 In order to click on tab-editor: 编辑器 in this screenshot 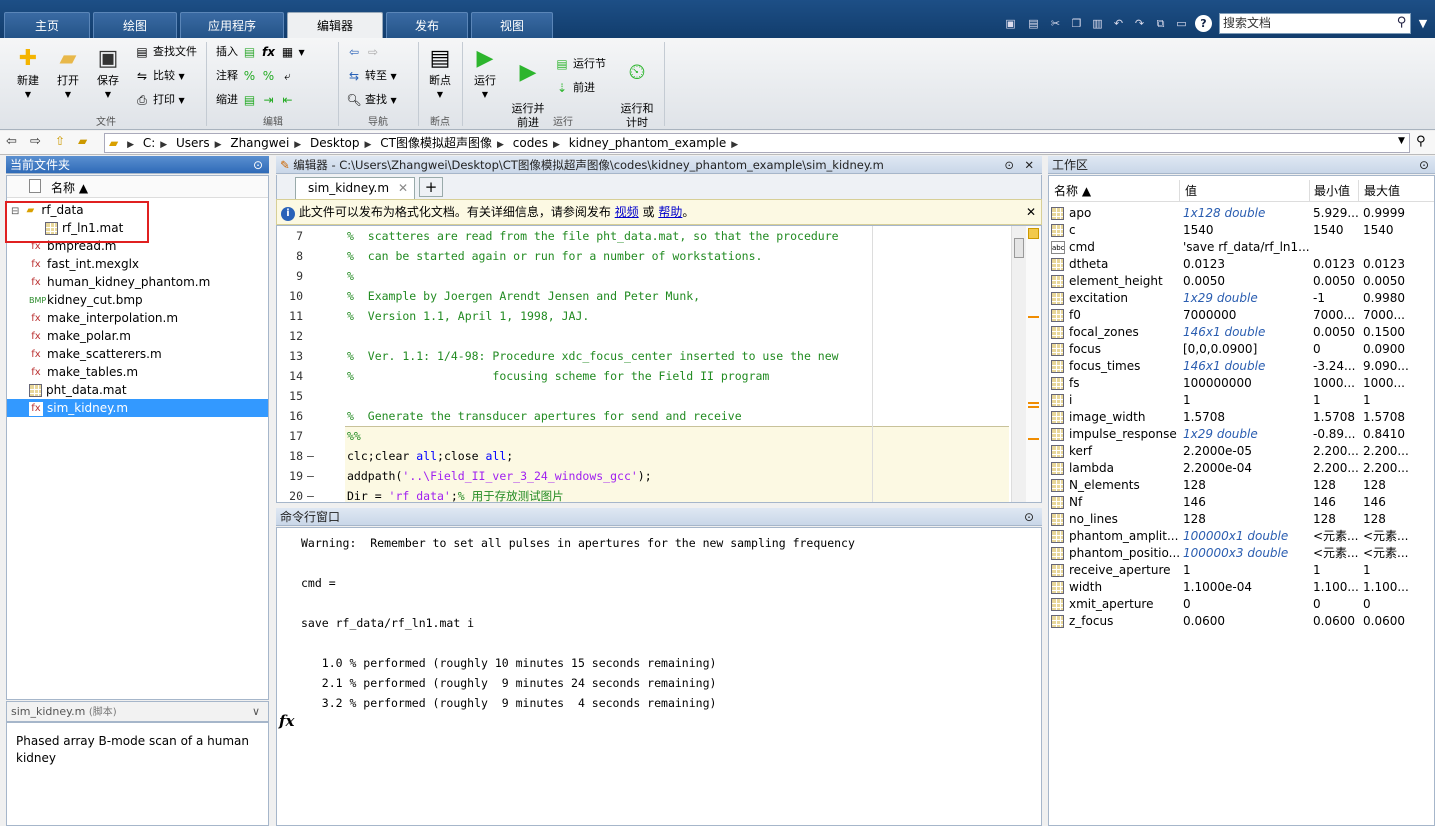, I will do `click(335, 25)`.